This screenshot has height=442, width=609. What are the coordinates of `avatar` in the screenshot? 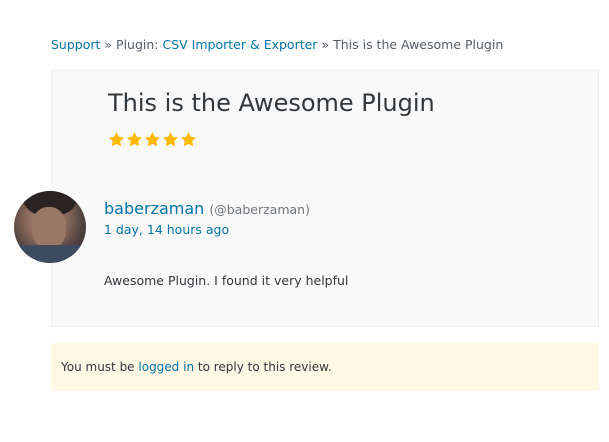 It's located at (50, 227).